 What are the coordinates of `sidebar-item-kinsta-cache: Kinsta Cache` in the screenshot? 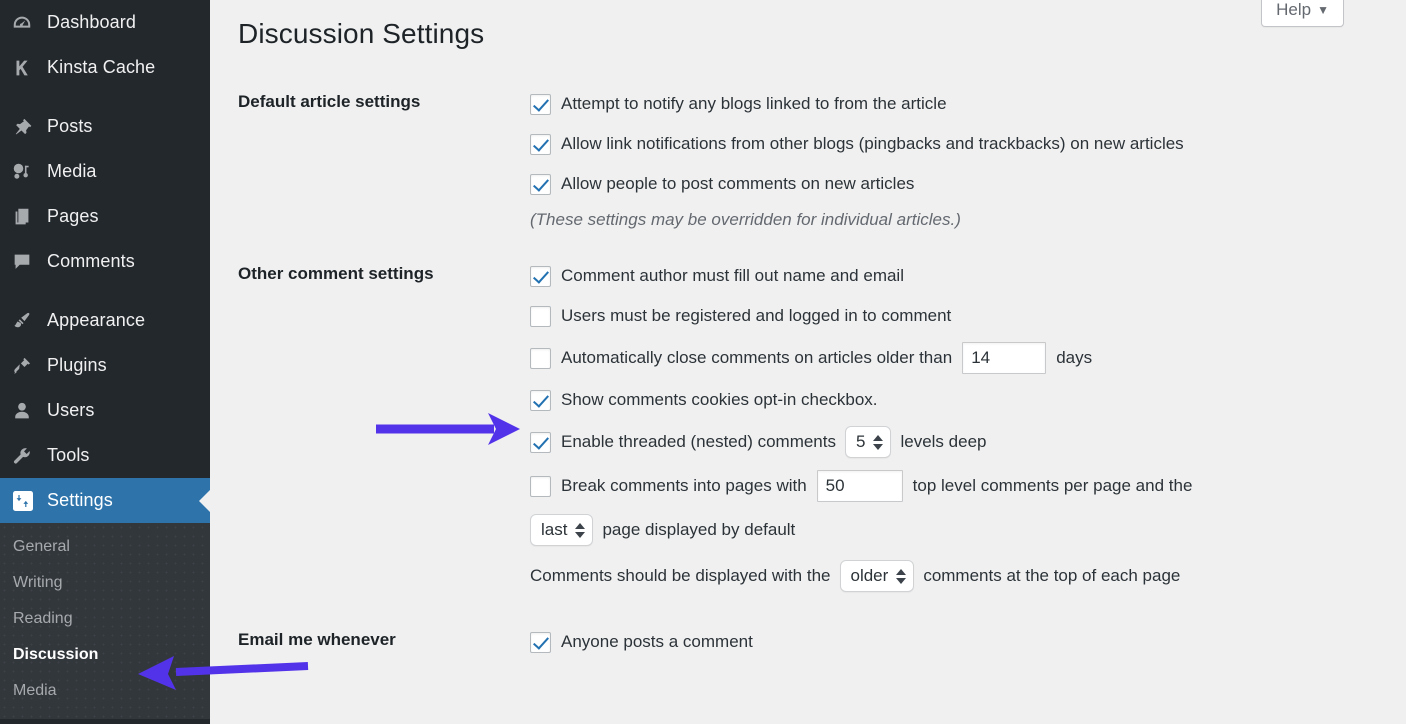 It's located at (105, 67).